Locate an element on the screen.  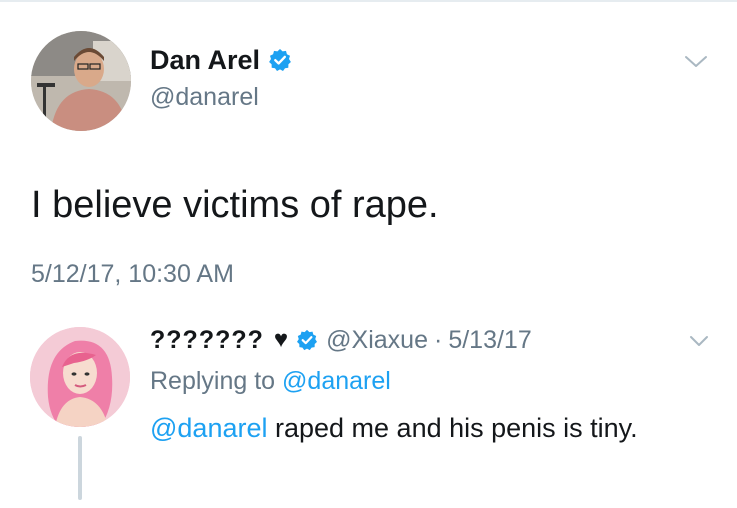
author-handle: @danarel is located at coordinates (204, 97).